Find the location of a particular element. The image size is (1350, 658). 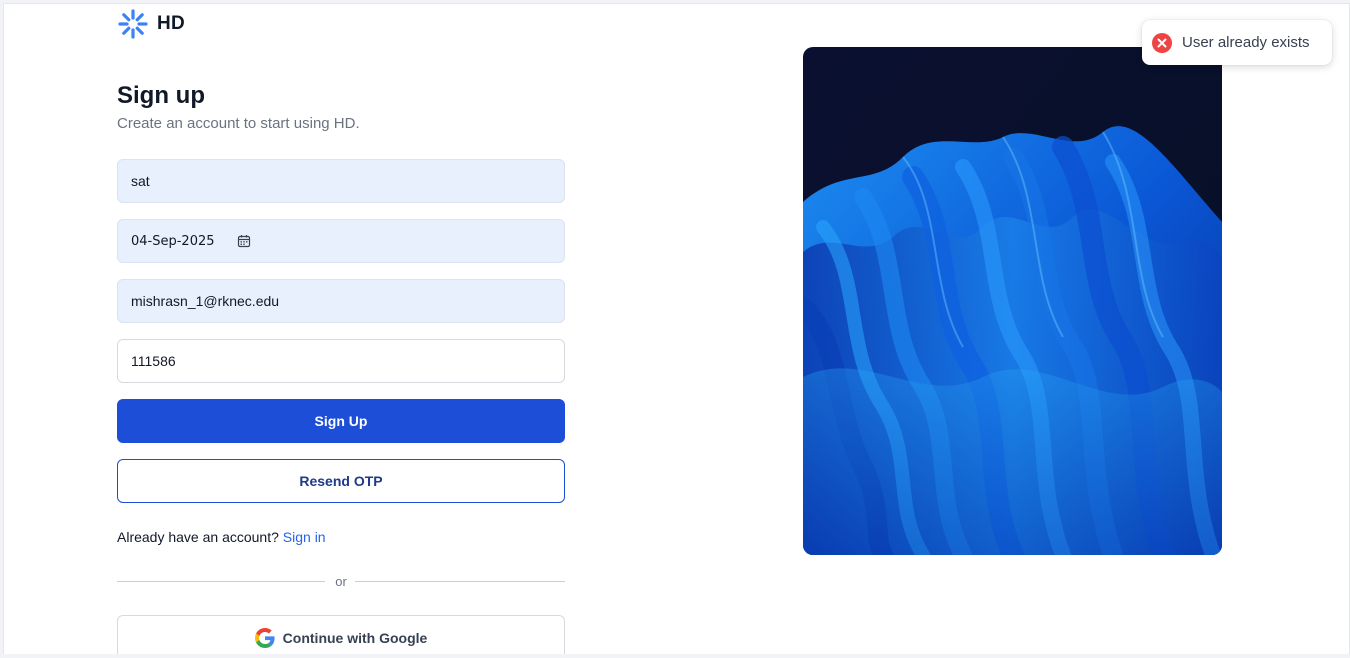

error-circle-icon is located at coordinates (1162, 42).